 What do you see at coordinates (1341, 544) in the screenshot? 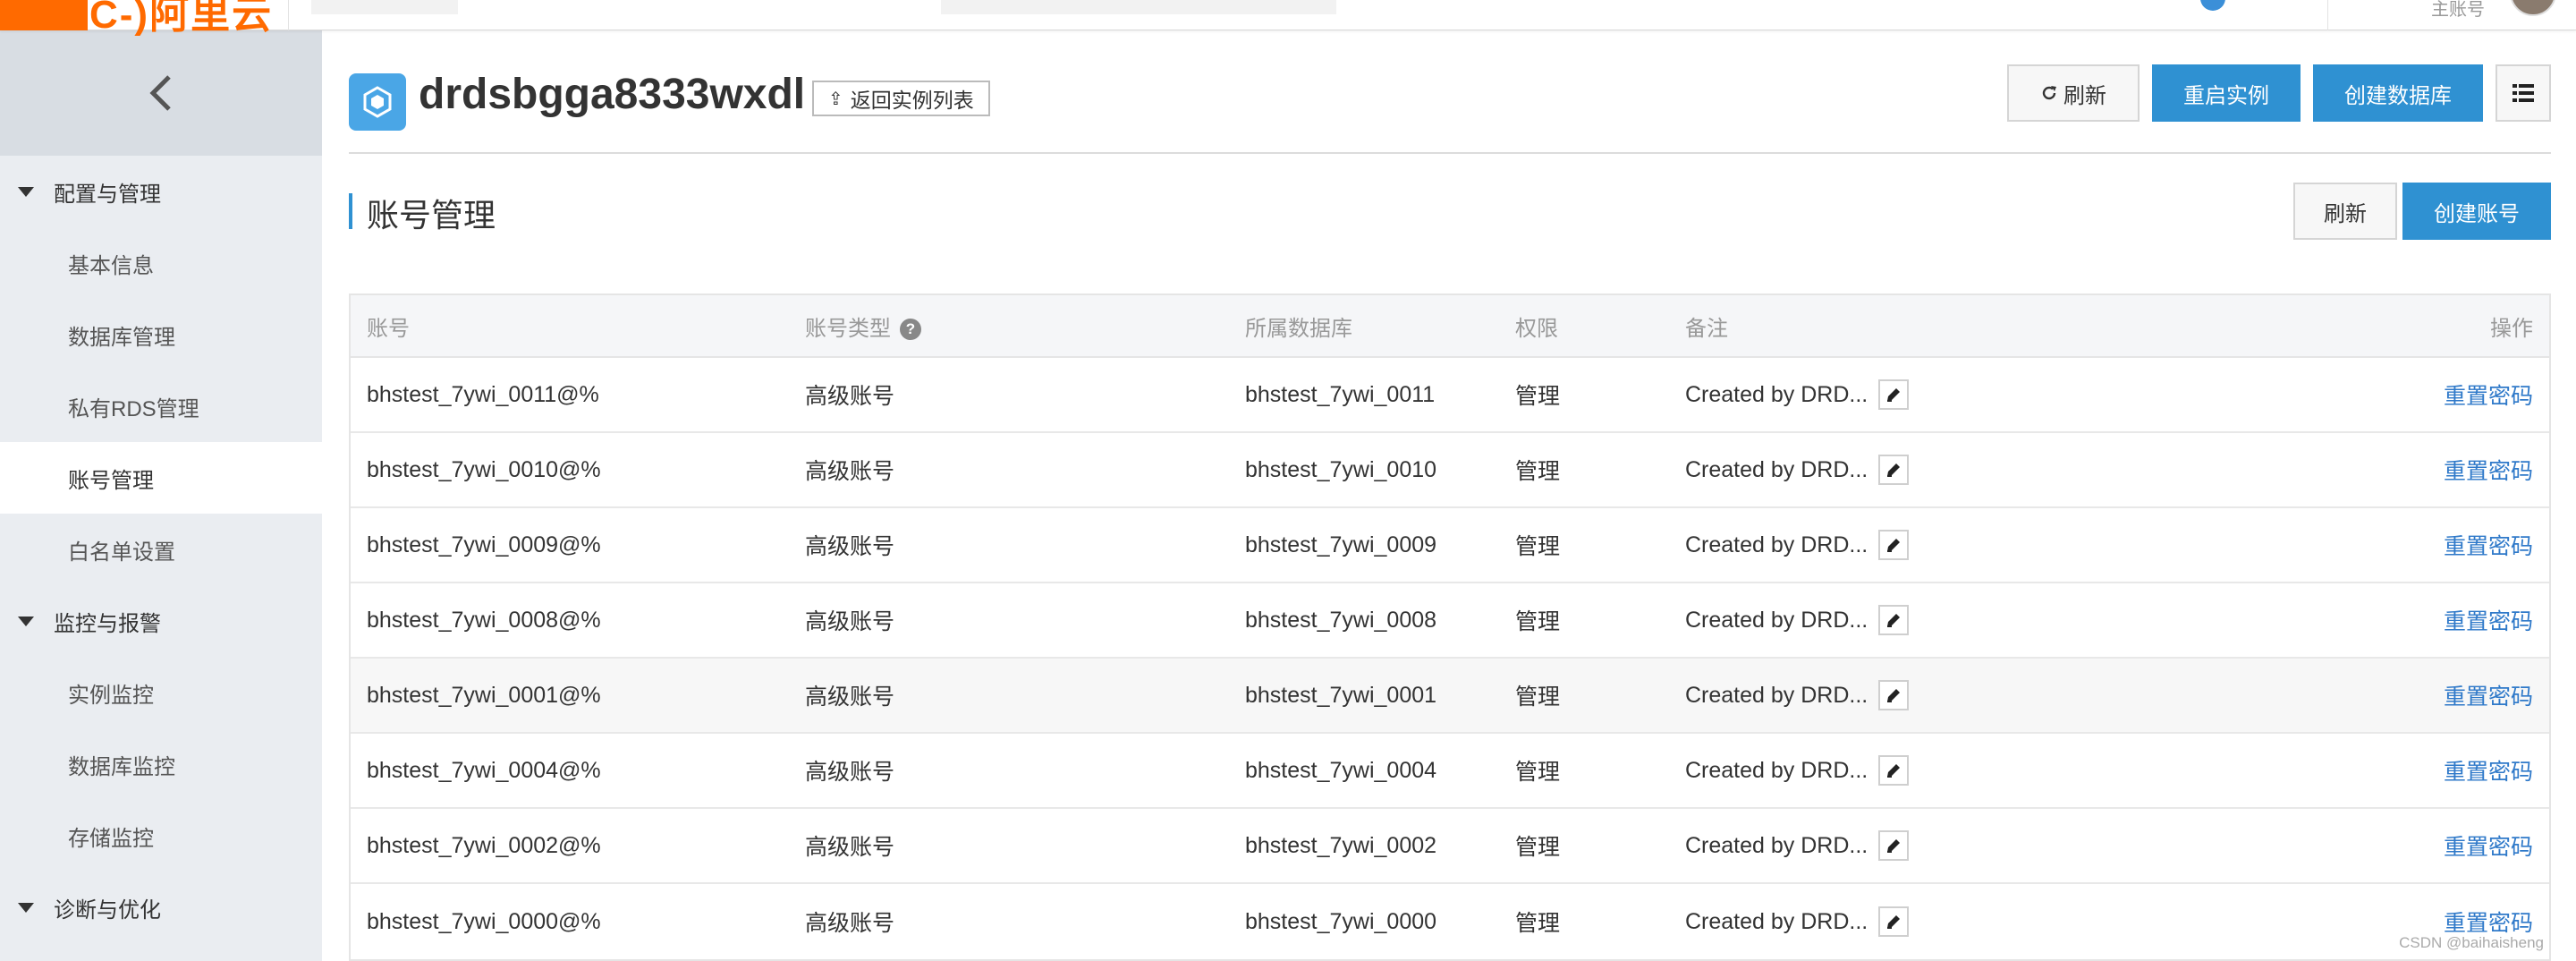
I see `database-cell: bhstest_7ywi_0009` at bounding box center [1341, 544].